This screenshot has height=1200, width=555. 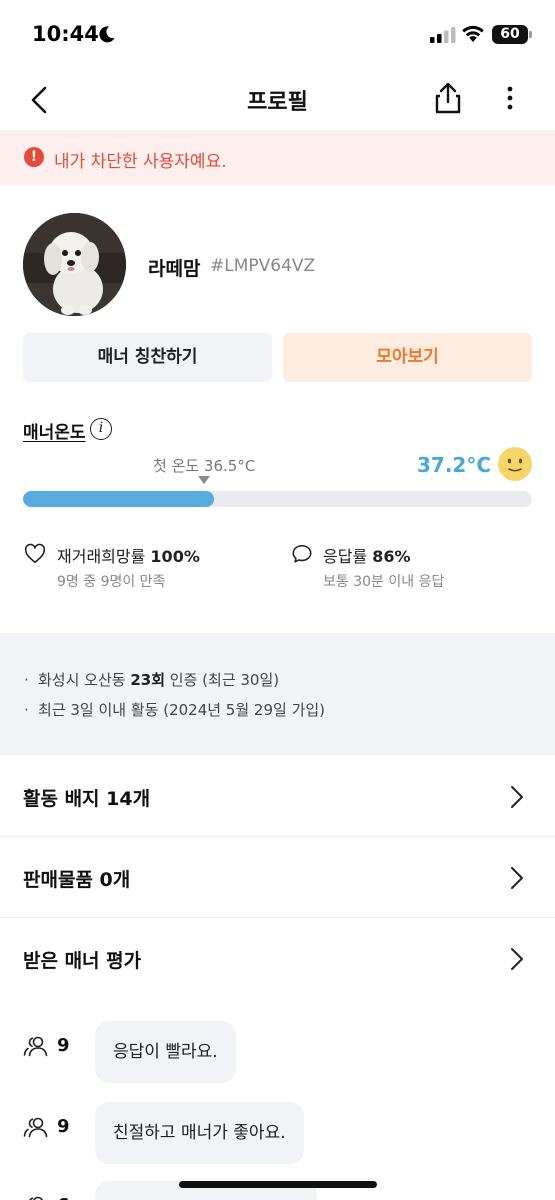 What do you see at coordinates (391, 556) in the screenshot?
I see `response-rate-value: 86%` at bounding box center [391, 556].